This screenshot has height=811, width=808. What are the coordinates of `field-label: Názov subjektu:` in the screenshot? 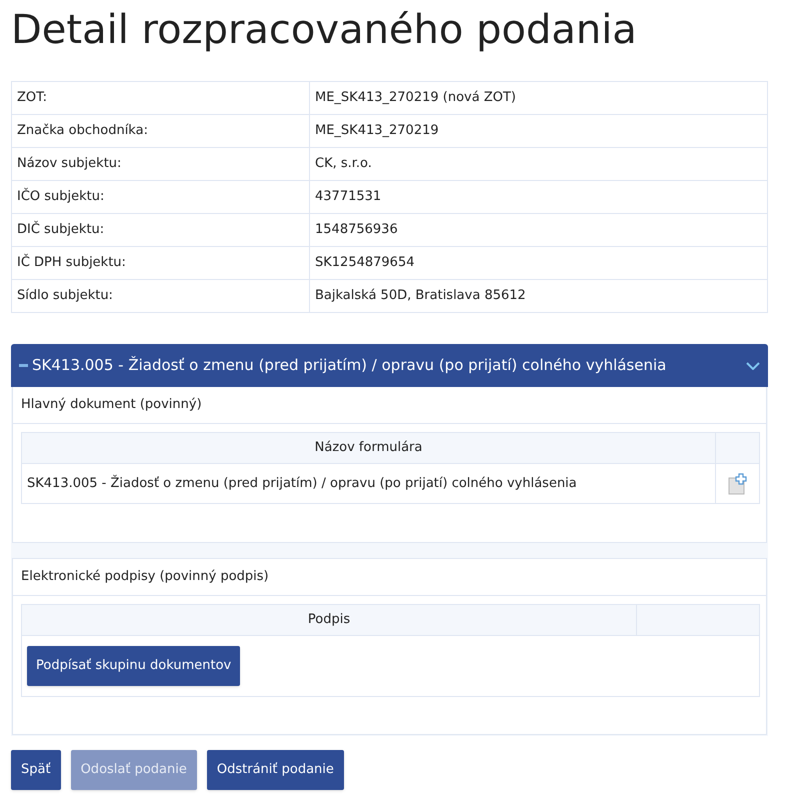 It's located at (161, 164).